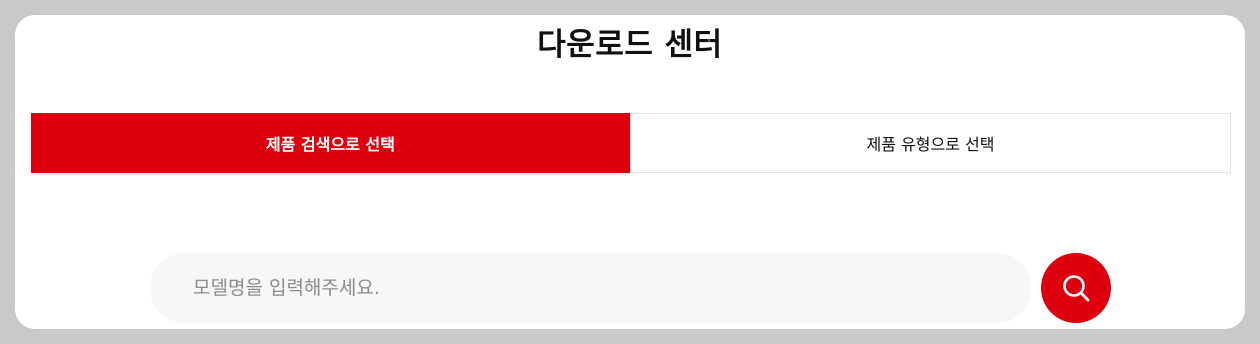 The image size is (1260, 344). I want to click on page-title: 다운로드 센터, so click(630, 45).